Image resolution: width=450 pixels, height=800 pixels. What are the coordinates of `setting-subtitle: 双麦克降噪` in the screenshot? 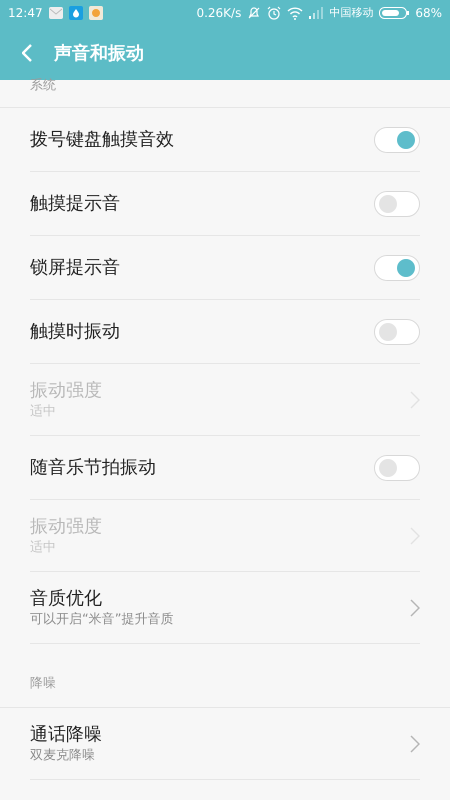 It's located at (63, 755).